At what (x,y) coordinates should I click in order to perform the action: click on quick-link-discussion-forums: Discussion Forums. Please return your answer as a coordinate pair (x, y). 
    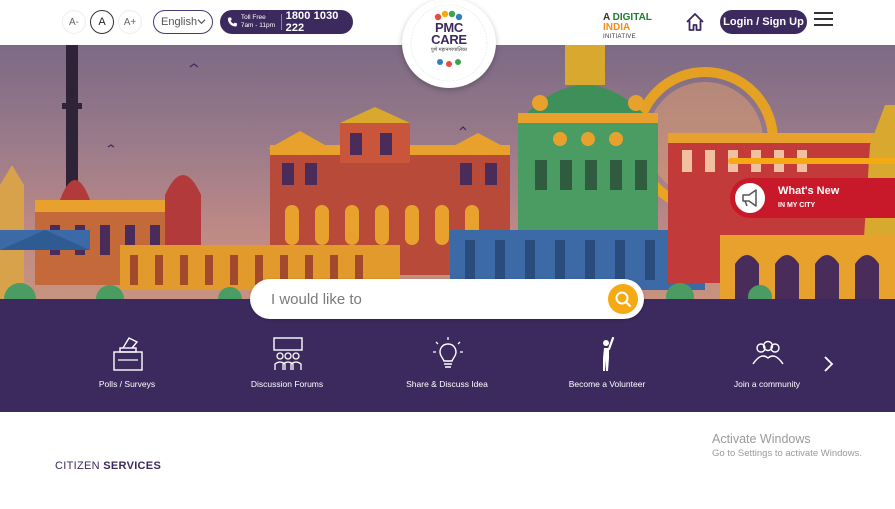
    Looking at the image, I should click on (287, 366).